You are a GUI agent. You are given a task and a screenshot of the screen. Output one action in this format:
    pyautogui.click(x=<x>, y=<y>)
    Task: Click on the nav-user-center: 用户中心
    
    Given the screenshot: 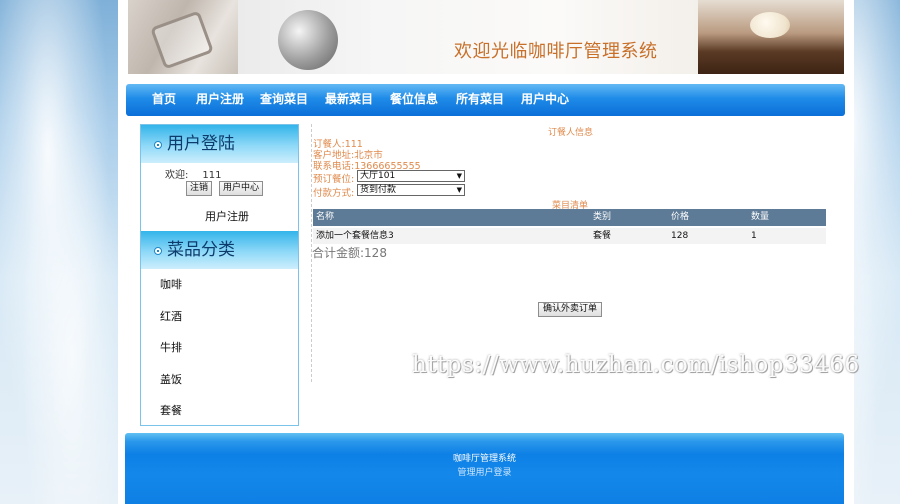 What is the action you would take?
    pyautogui.click(x=545, y=99)
    